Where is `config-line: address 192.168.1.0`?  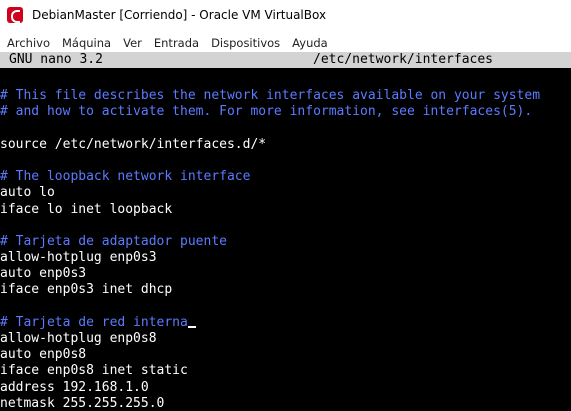
config-line: address 192.168.1.0 is located at coordinates (74, 387).